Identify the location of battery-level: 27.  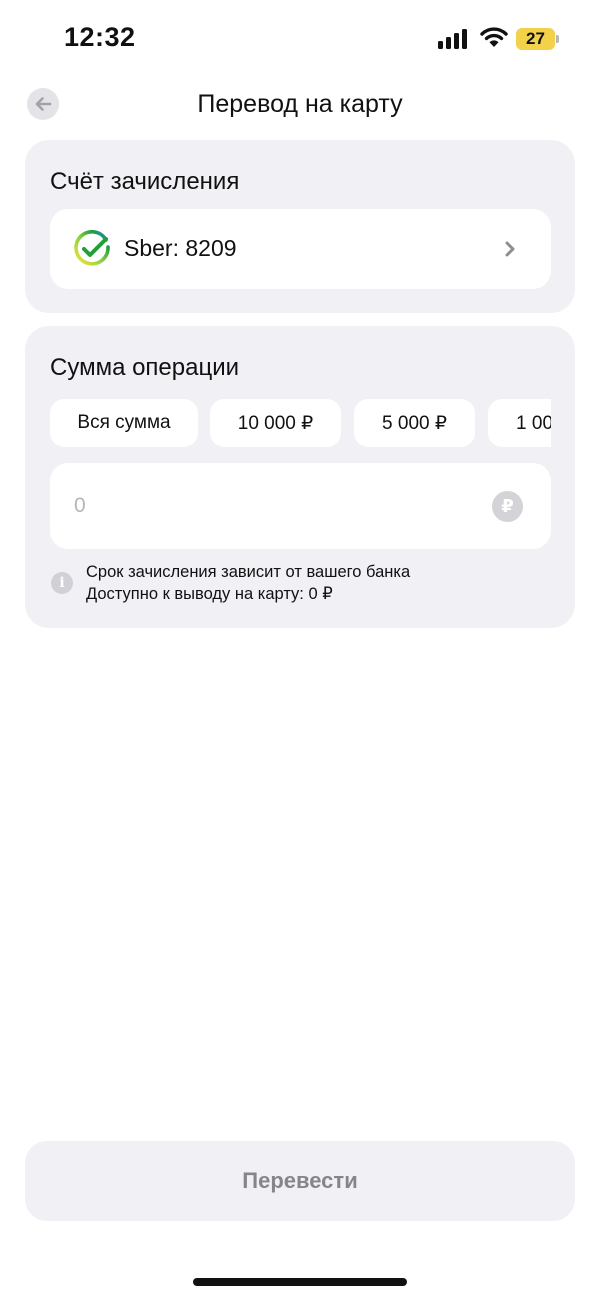
(535, 39).